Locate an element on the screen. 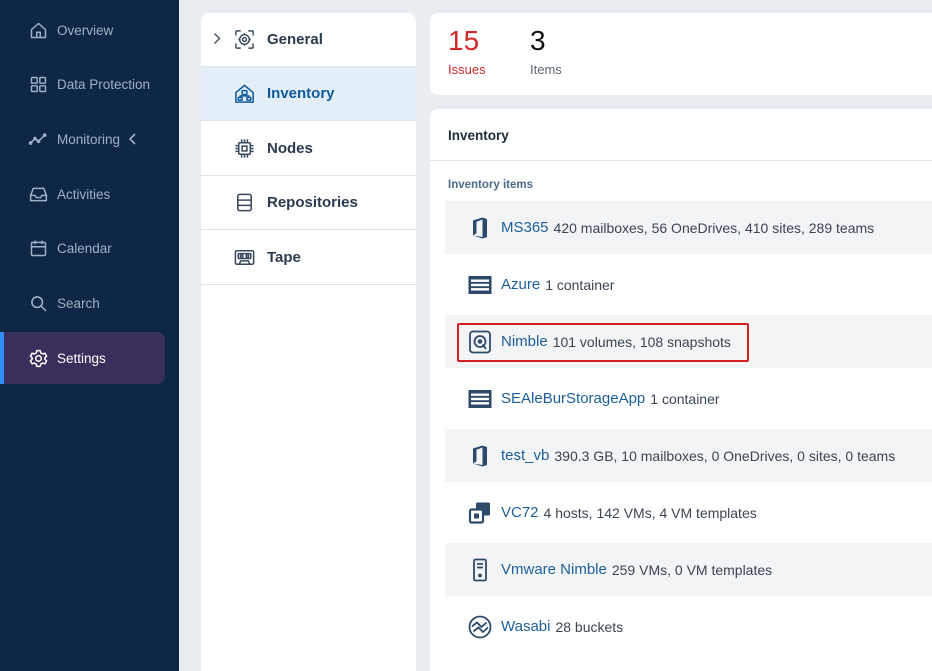 The height and width of the screenshot is (671, 932). inventory-item-name: Nimble is located at coordinates (524, 341).